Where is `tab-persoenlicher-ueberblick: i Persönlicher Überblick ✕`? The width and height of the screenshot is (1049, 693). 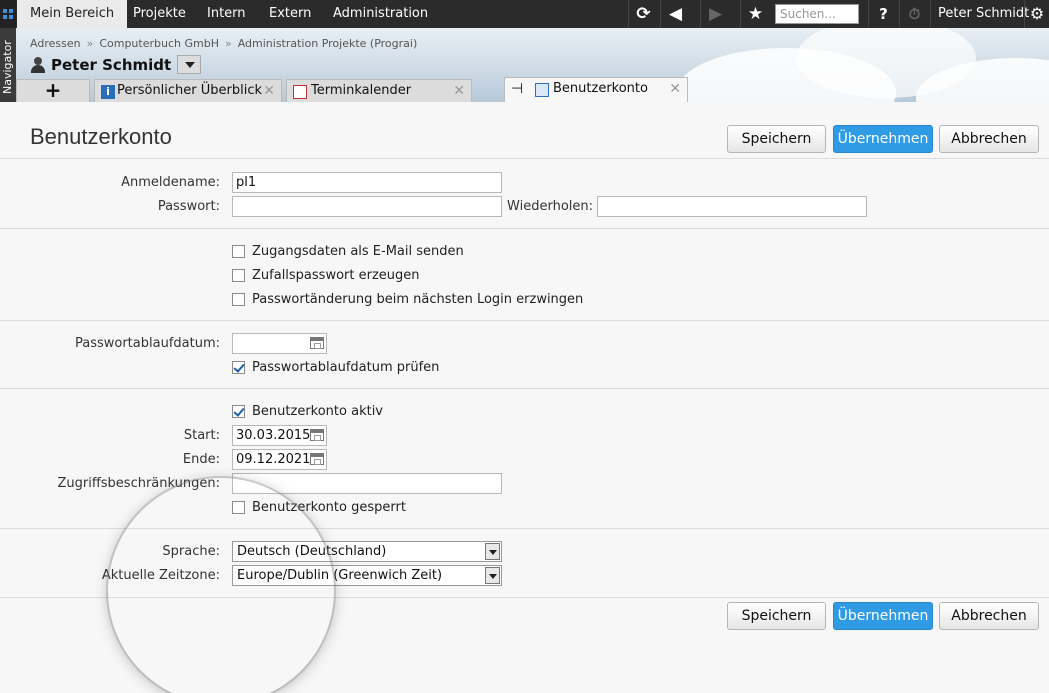 tab-persoenlicher-ueberblick: i Persönlicher Überblick ✕ is located at coordinates (188, 90).